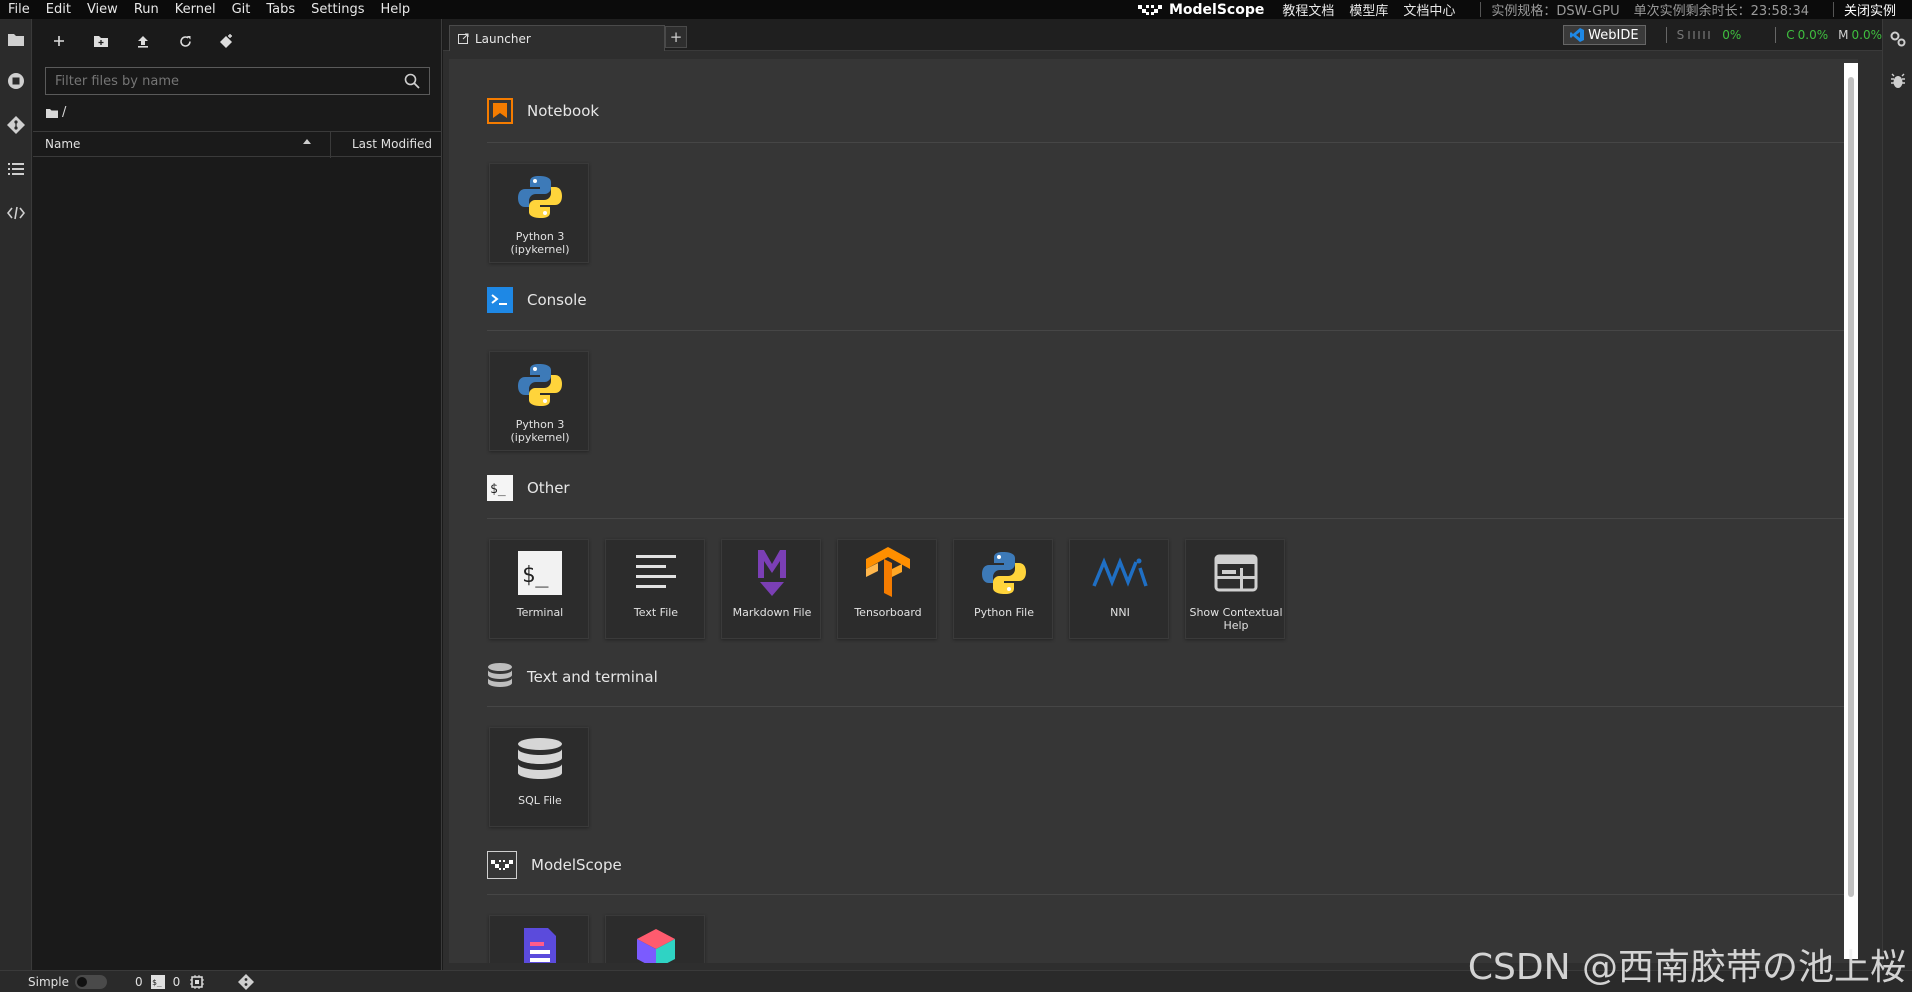  I want to click on menu-edit: Edit, so click(58, 9).